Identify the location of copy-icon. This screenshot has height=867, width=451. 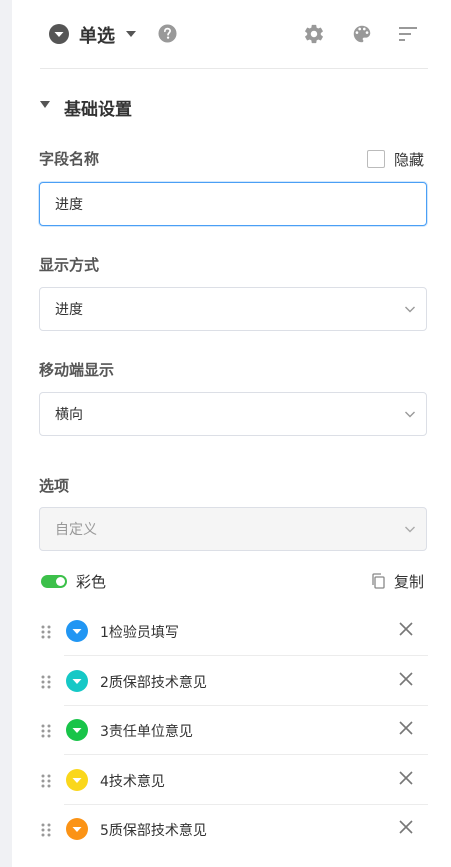
(378, 581).